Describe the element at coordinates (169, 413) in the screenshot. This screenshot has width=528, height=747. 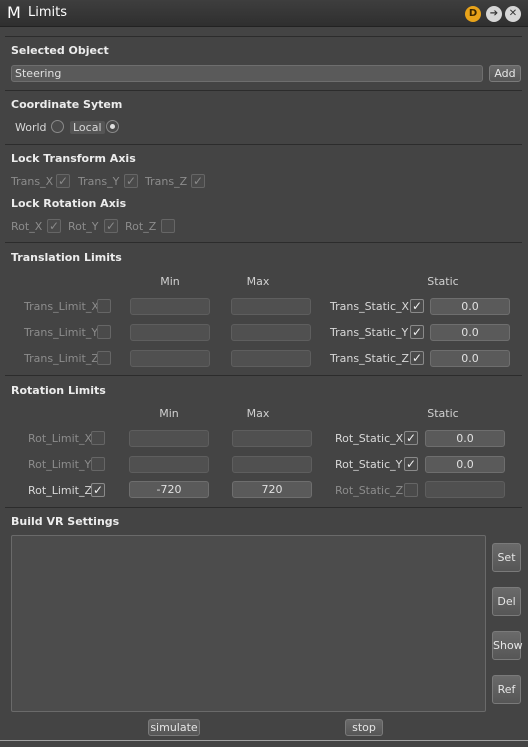
I see `rotation-min-header: Min` at that location.